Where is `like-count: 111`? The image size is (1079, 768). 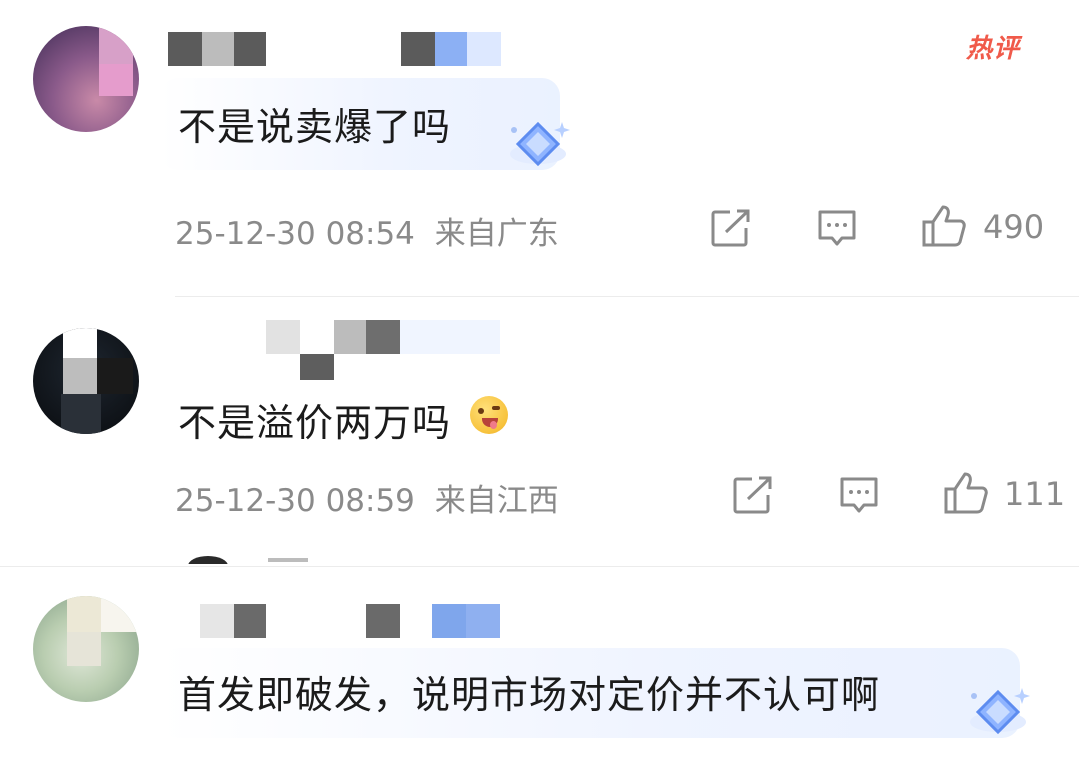
like-count: 111 is located at coordinates (1035, 494).